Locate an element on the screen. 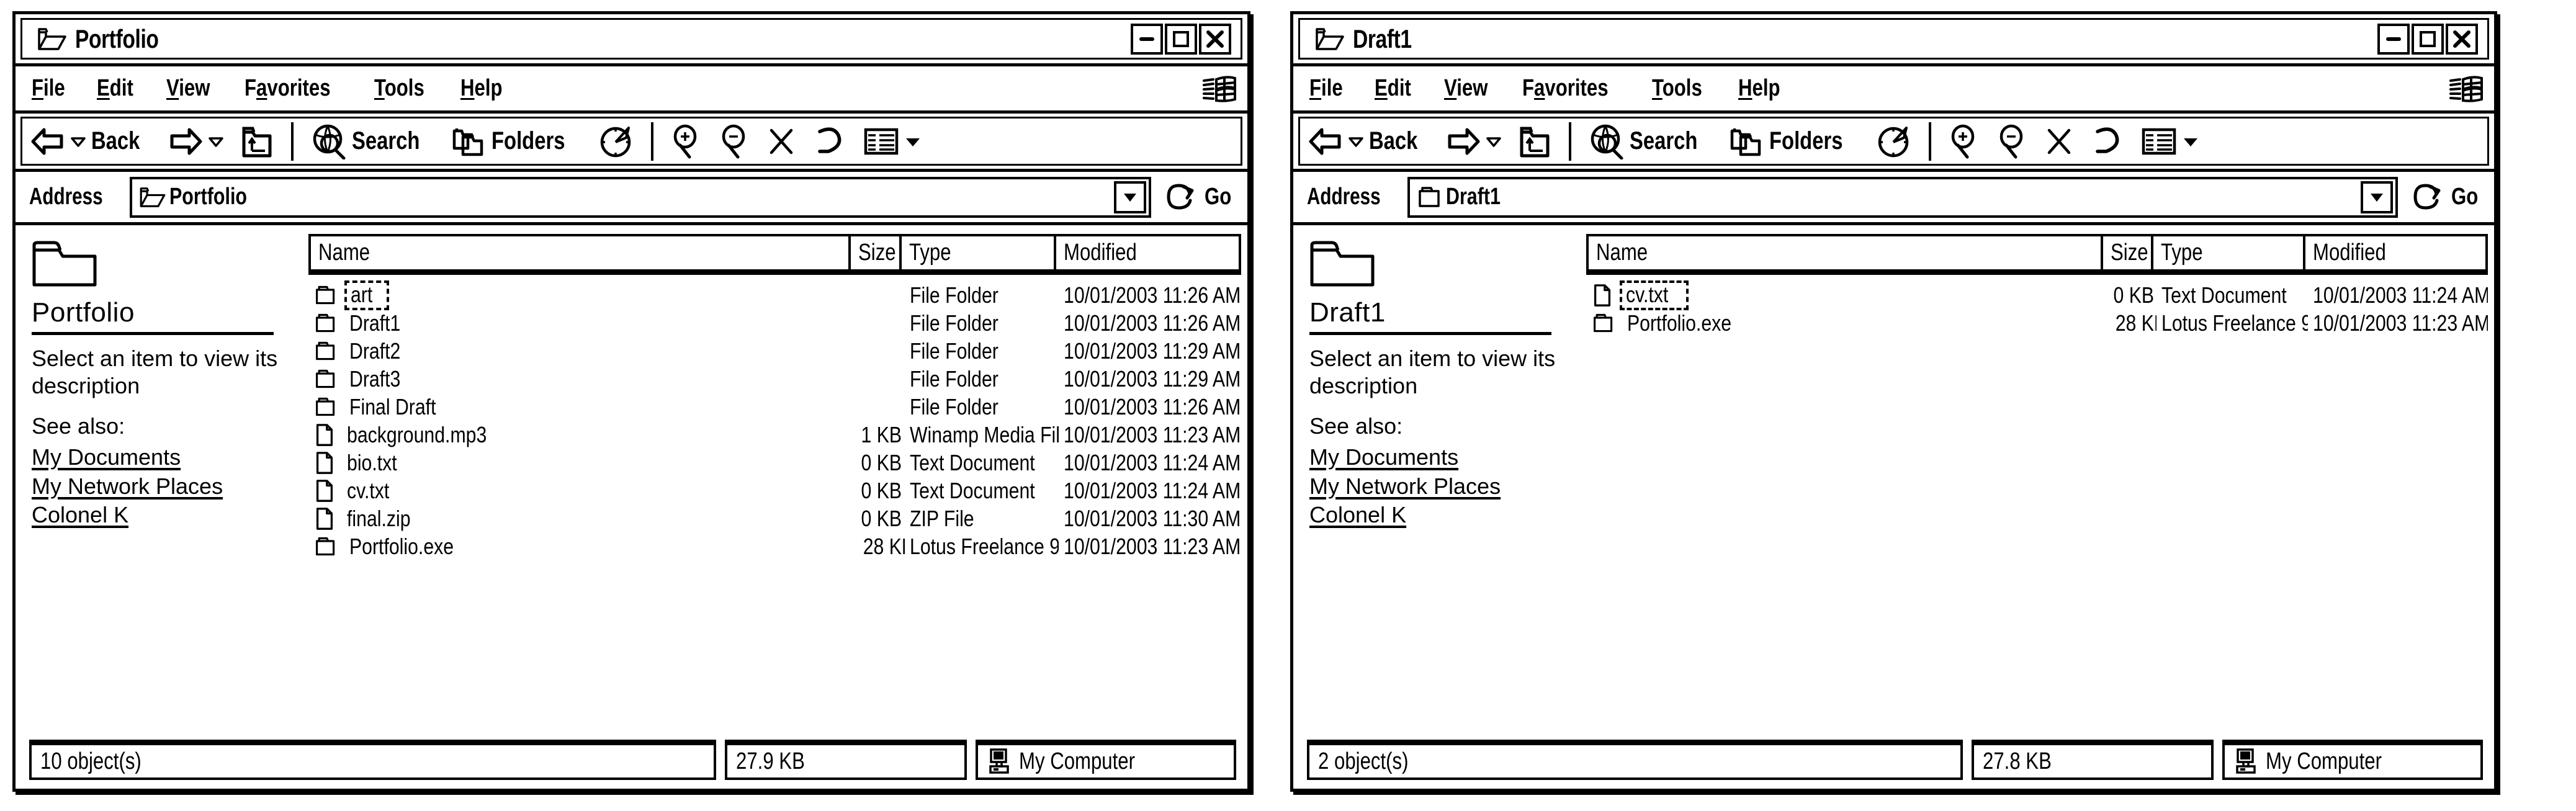  undo-button is located at coordinates (2107, 141).